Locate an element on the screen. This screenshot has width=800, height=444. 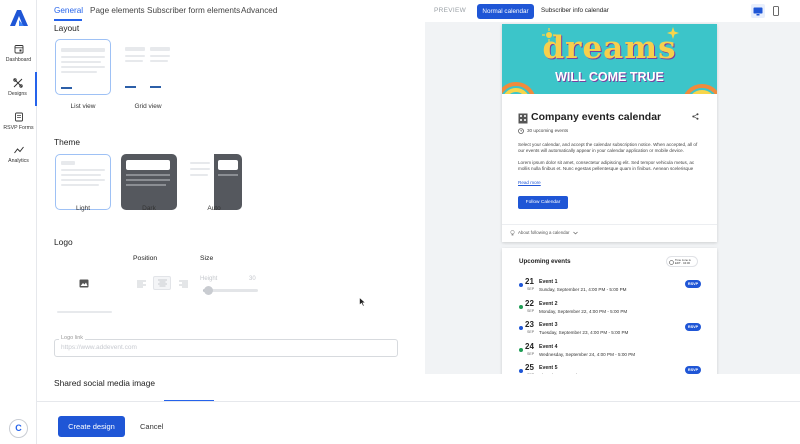
chart-line-icon is located at coordinates (18, 150).